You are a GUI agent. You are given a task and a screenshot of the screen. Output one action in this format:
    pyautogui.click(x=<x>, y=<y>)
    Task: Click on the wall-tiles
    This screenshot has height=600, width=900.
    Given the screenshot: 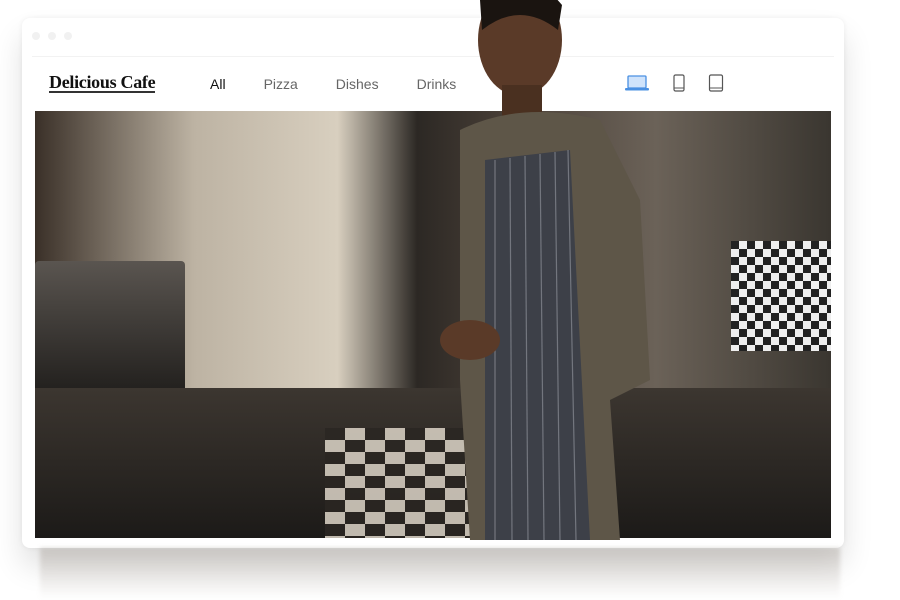 What is the action you would take?
    pyautogui.click(x=781, y=296)
    